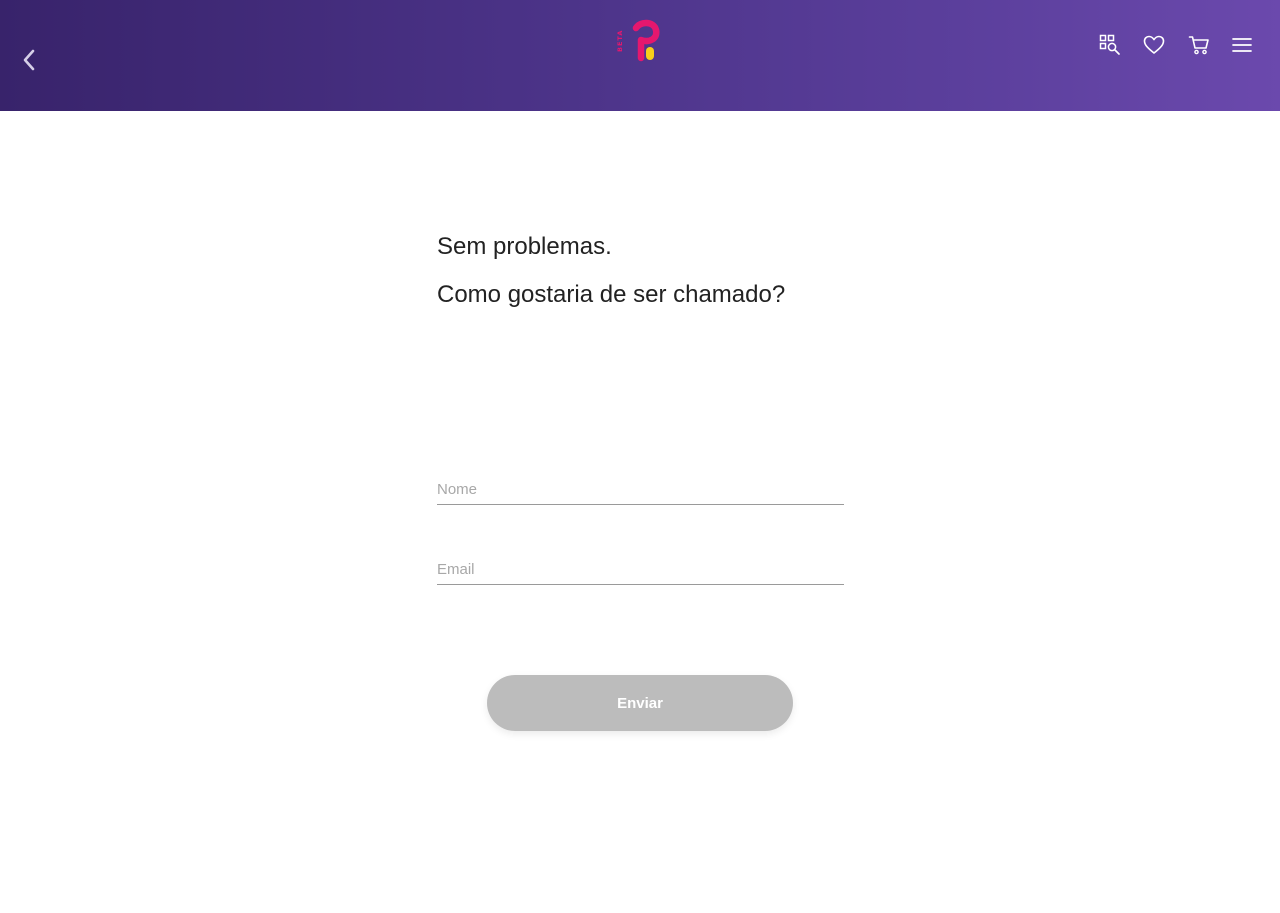 This screenshot has height=913, width=1280. I want to click on back-button, so click(29, 60).